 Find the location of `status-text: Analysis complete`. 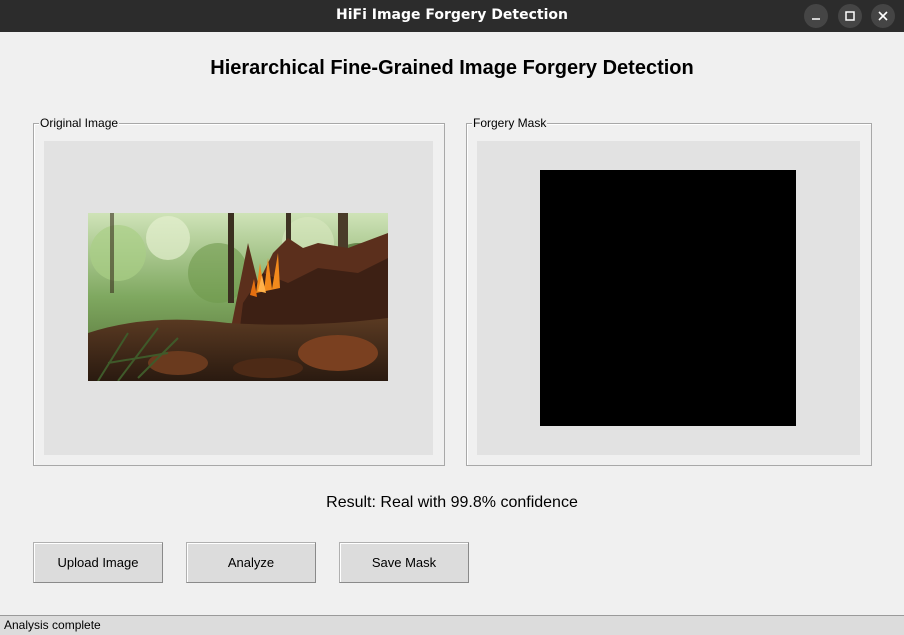

status-text: Analysis complete is located at coordinates (52, 625).